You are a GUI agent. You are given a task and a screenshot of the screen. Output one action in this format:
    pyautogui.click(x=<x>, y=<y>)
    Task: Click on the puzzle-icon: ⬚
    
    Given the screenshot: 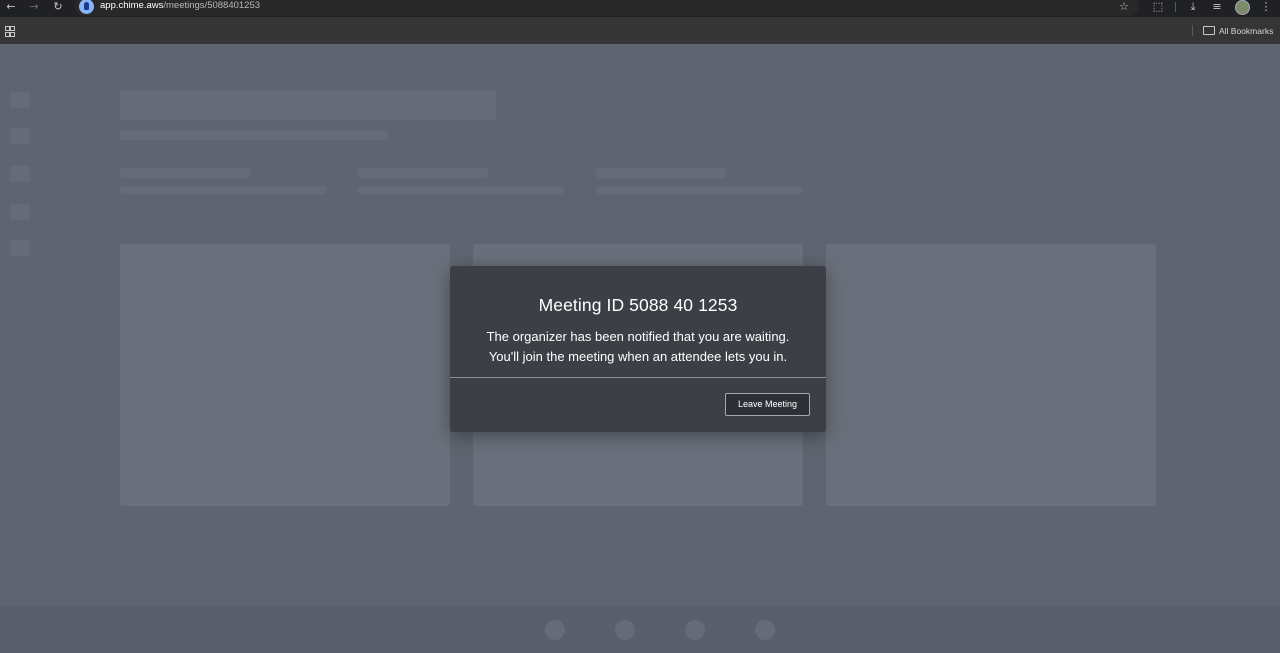 What is the action you would take?
    pyautogui.click(x=1158, y=7)
    